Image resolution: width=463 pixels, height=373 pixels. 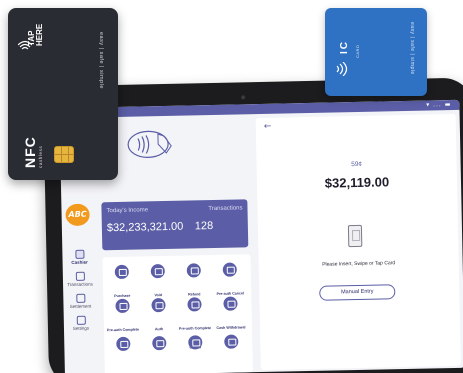 What do you see at coordinates (80, 298) in the screenshot?
I see `settlement-icon` at bounding box center [80, 298].